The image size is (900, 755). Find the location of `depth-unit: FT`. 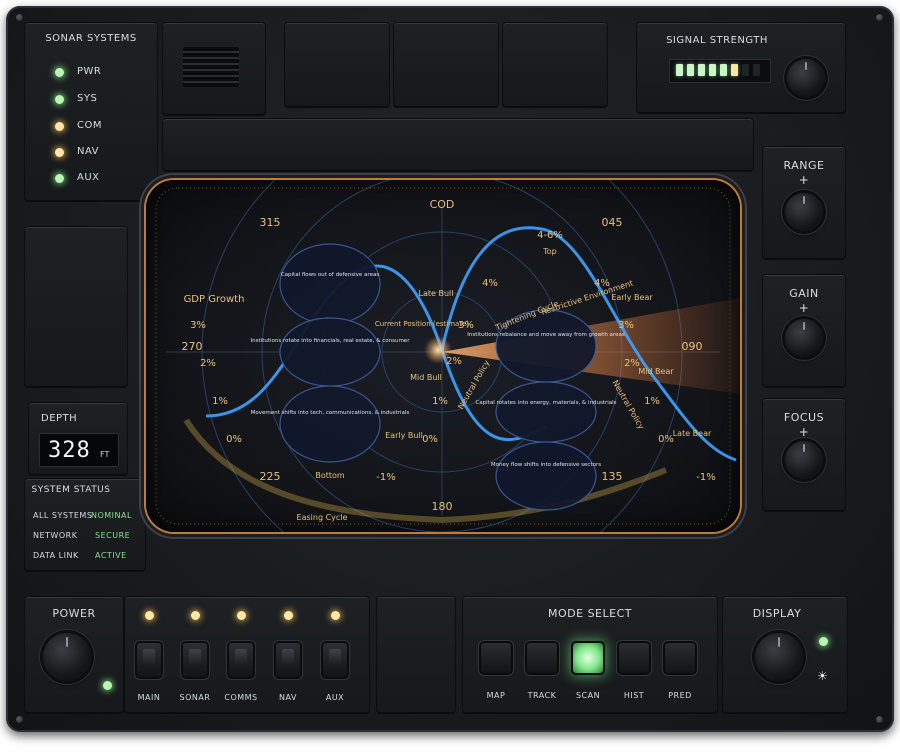

depth-unit: FT is located at coordinates (105, 454).